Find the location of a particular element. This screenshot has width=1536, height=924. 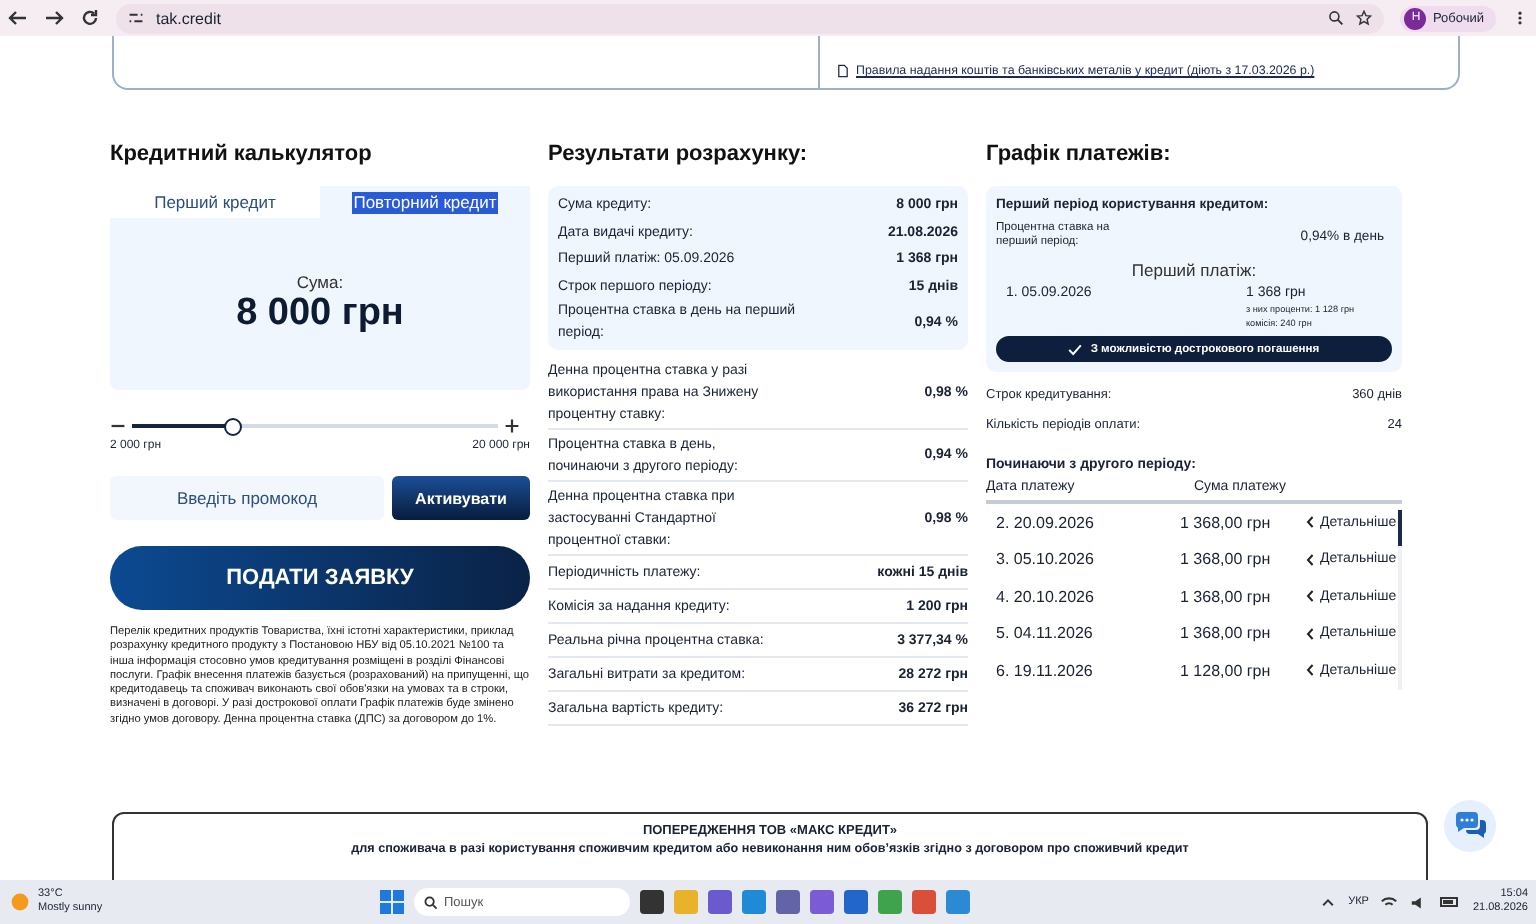

chat-button is located at coordinates (1470, 826).